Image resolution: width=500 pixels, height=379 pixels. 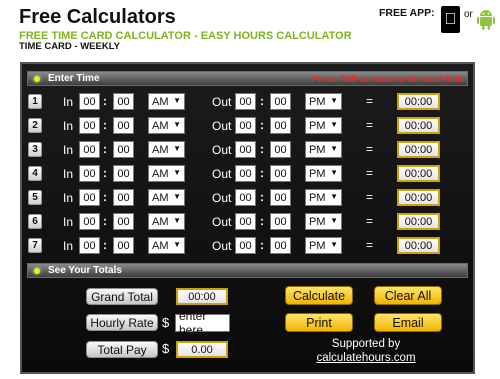 What do you see at coordinates (407, 13) in the screenshot?
I see `free-app-label: FREE APP:` at bounding box center [407, 13].